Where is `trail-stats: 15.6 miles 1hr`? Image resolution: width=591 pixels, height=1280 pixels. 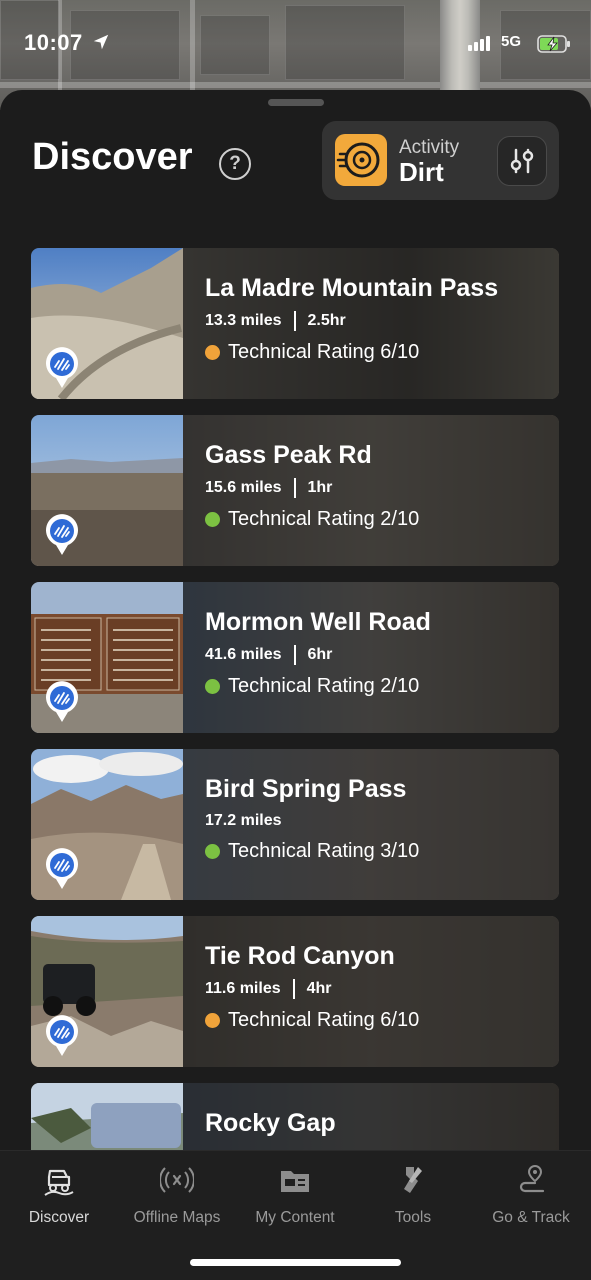
trail-stats: 15.6 miles 1hr is located at coordinates (380, 488).